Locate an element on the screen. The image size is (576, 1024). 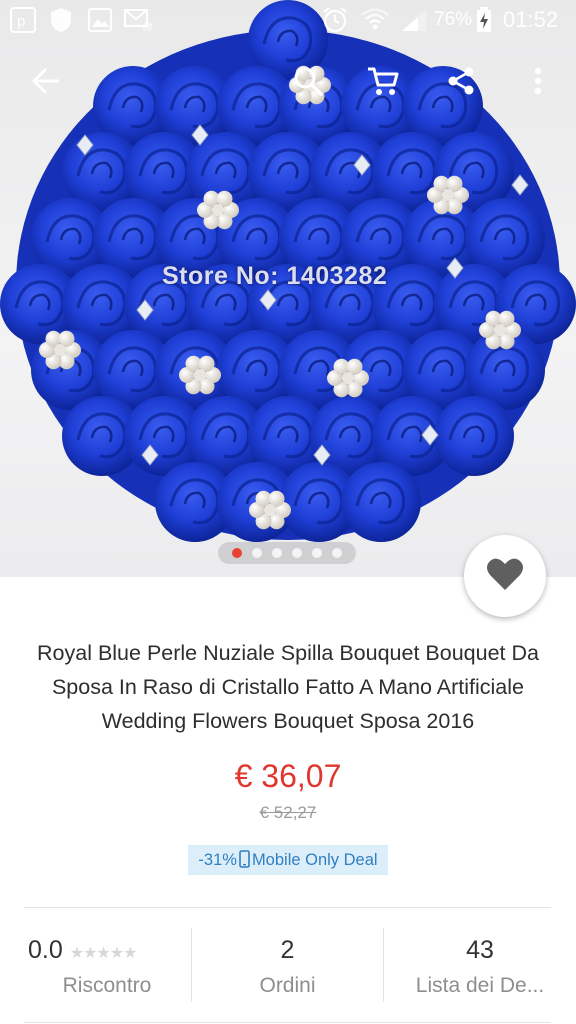
more-vert-icon is located at coordinates (538, 83).